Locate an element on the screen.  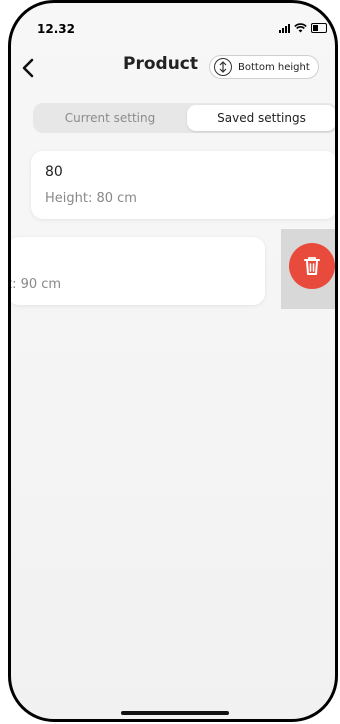
status-bar: 12.32 is located at coordinates (173, 23).